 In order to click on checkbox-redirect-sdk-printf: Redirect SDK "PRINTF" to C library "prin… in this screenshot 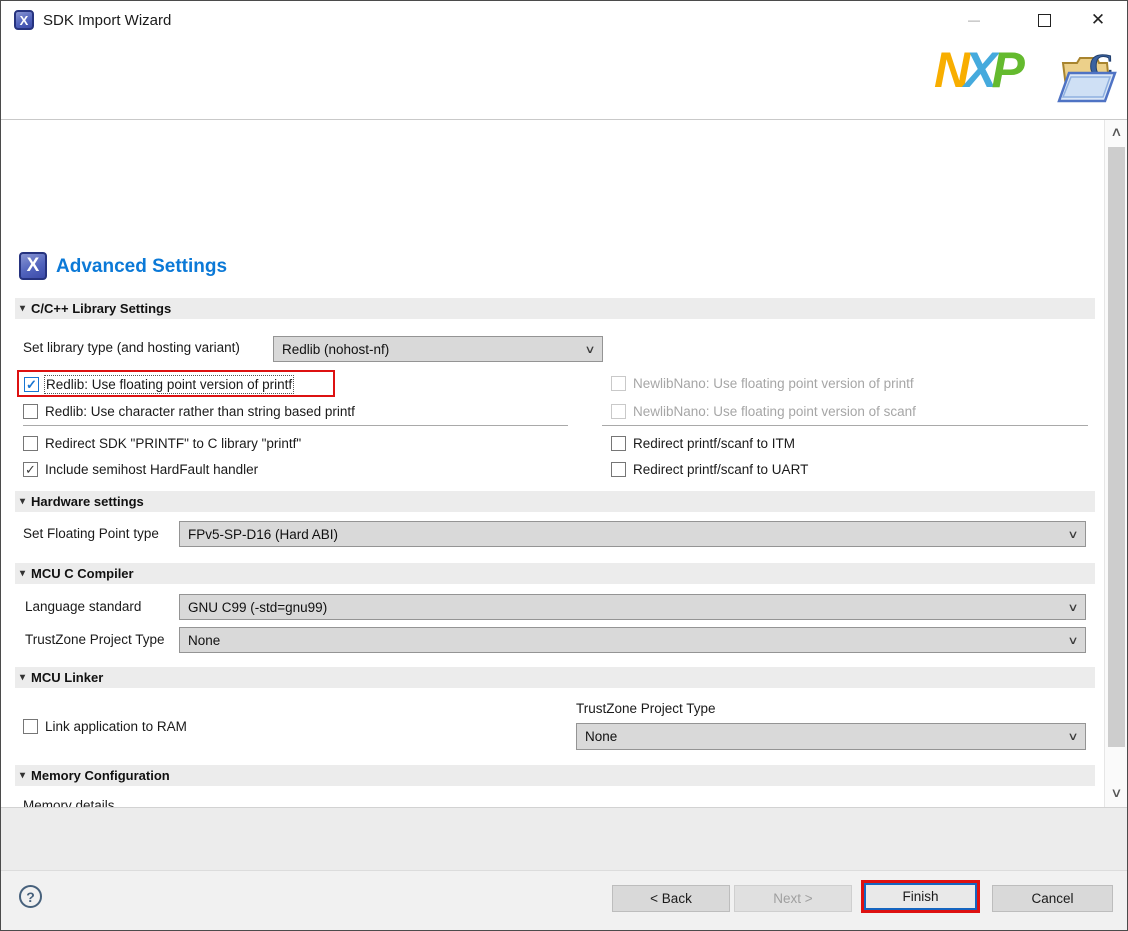, I will do `click(162, 443)`.